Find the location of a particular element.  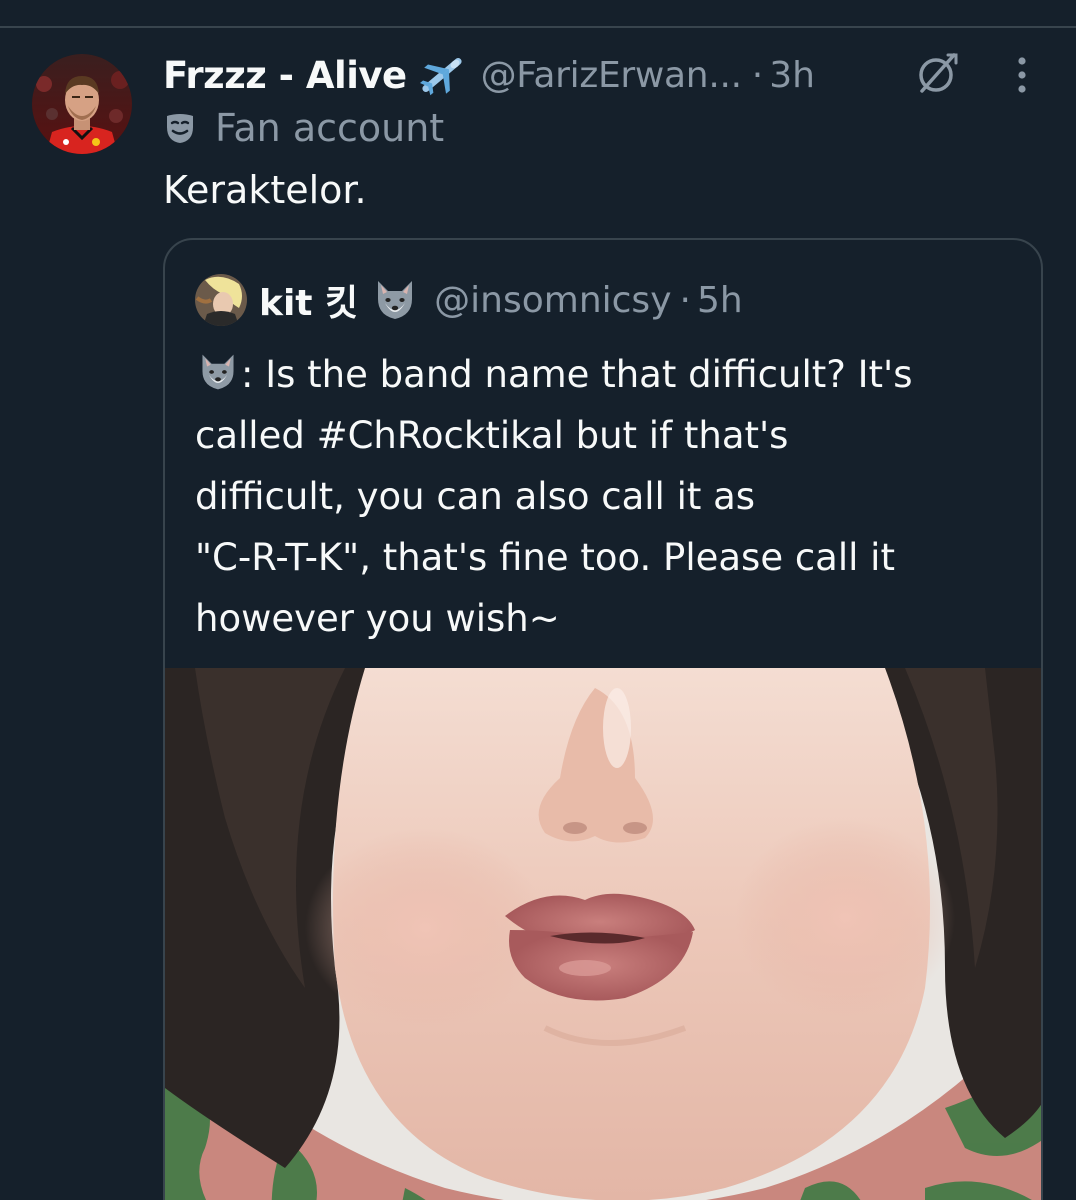

quoted-author-avatar is located at coordinates (221, 300).